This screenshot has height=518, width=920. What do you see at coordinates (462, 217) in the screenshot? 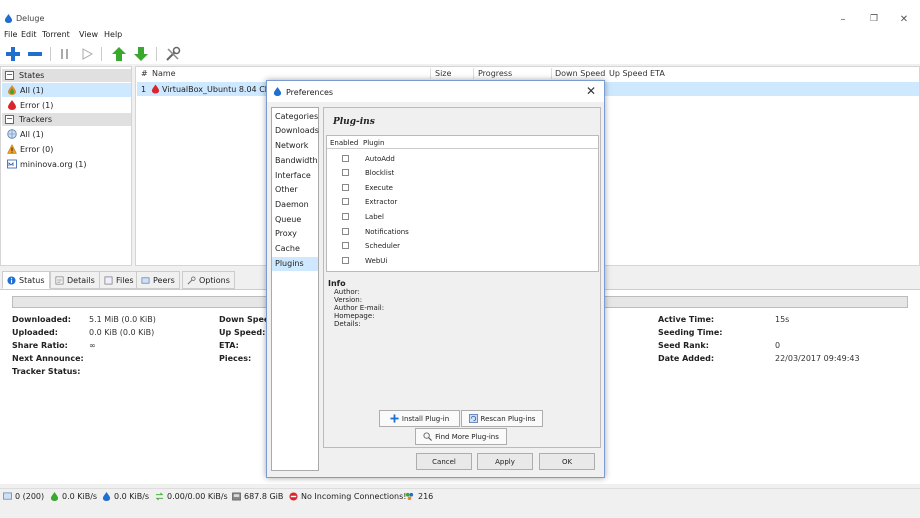
I see `plugin-row: Label` at bounding box center [462, 217].